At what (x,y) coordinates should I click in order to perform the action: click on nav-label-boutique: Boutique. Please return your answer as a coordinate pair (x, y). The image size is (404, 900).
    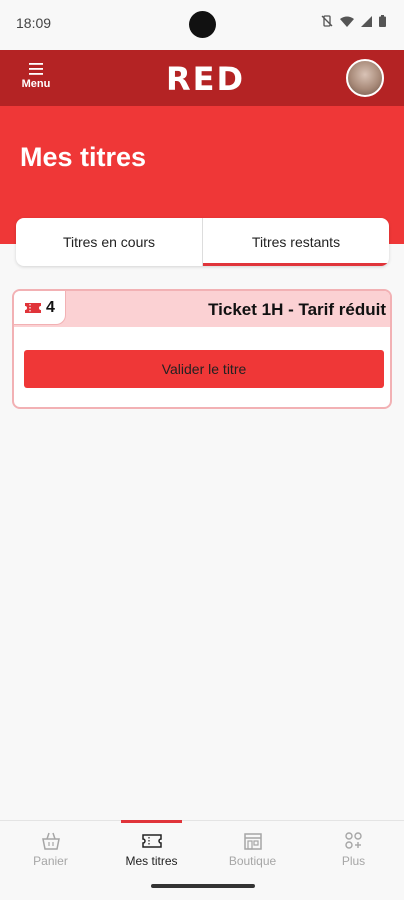
    Looking at the image, I should click on (252, 861).